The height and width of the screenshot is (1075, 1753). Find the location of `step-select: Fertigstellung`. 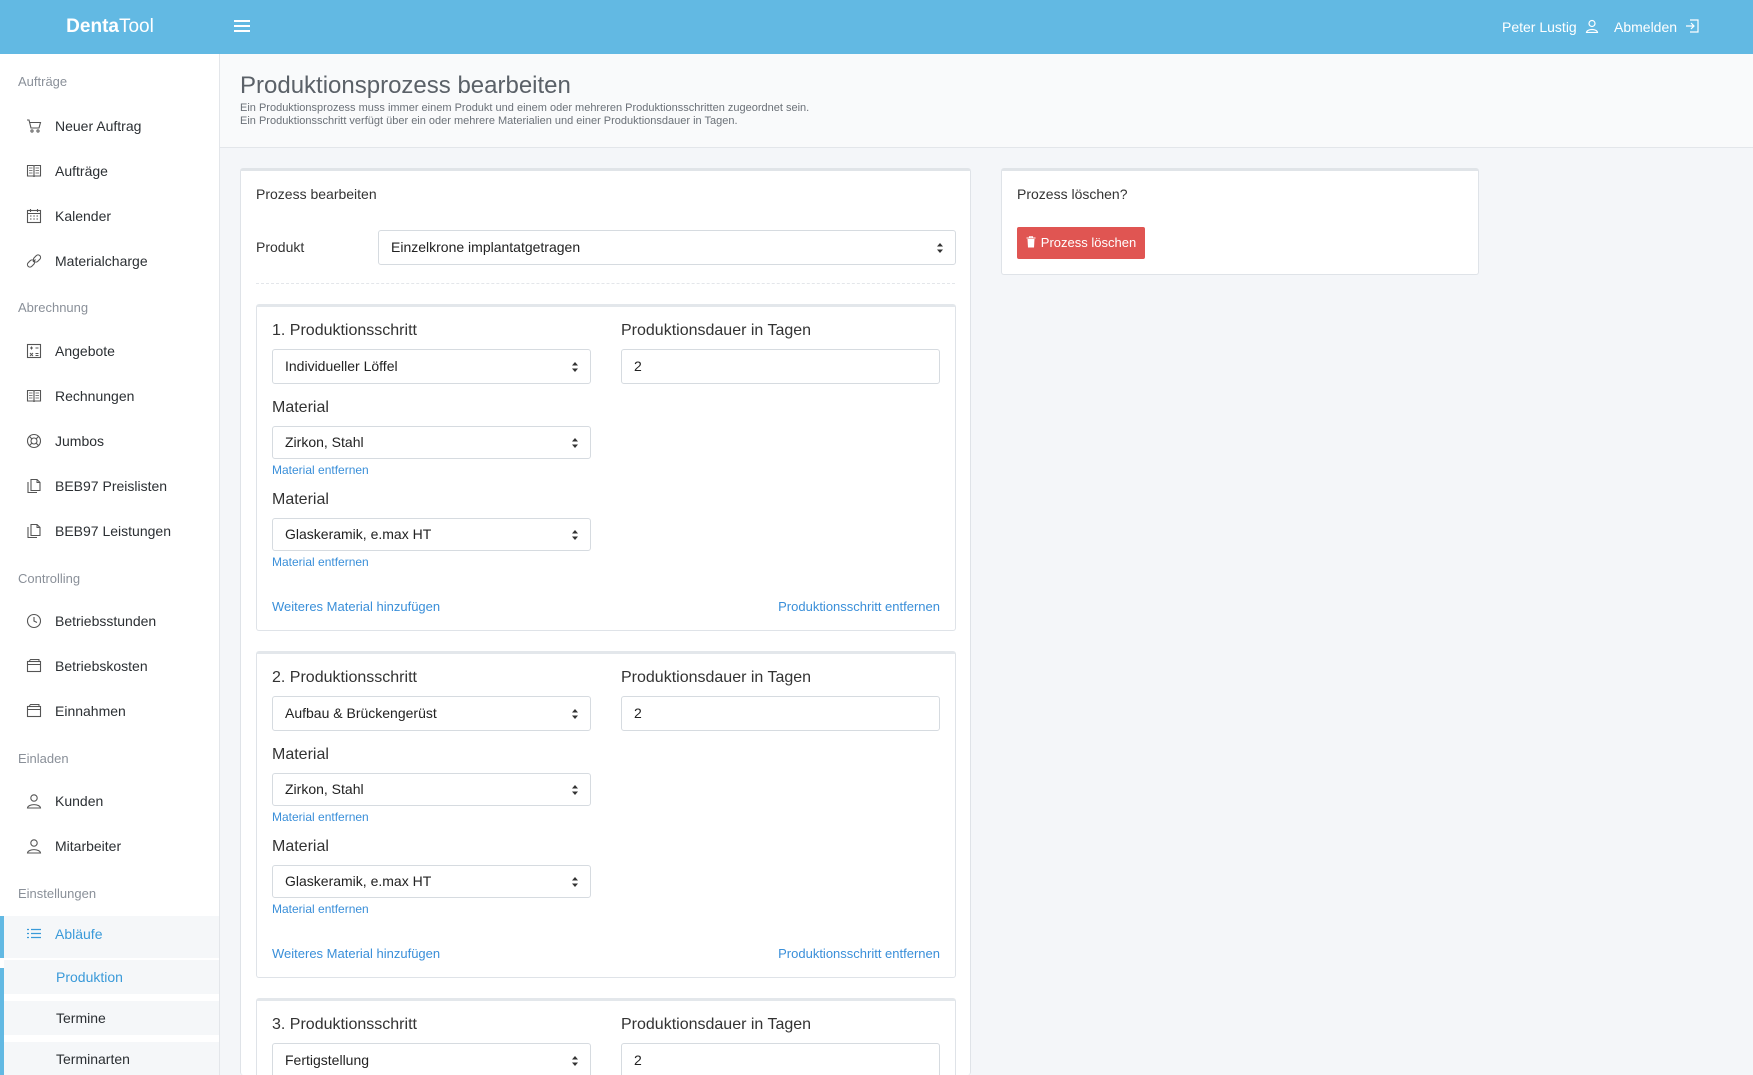

step-select: Fertigstellung is located at coordinates (431, 1059).